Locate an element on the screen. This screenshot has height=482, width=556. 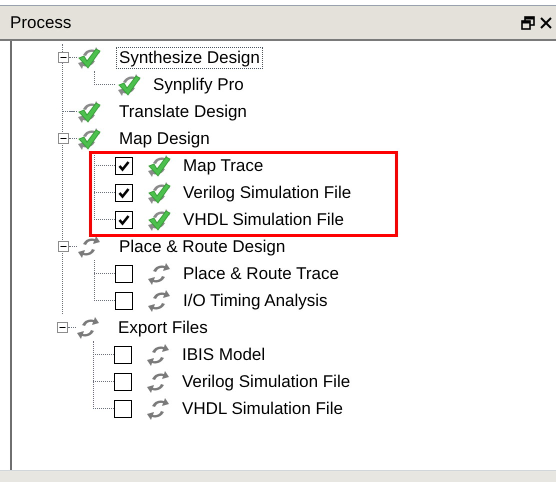
tree-item-label: Synplify Pro is located at coordinates (198, 84).